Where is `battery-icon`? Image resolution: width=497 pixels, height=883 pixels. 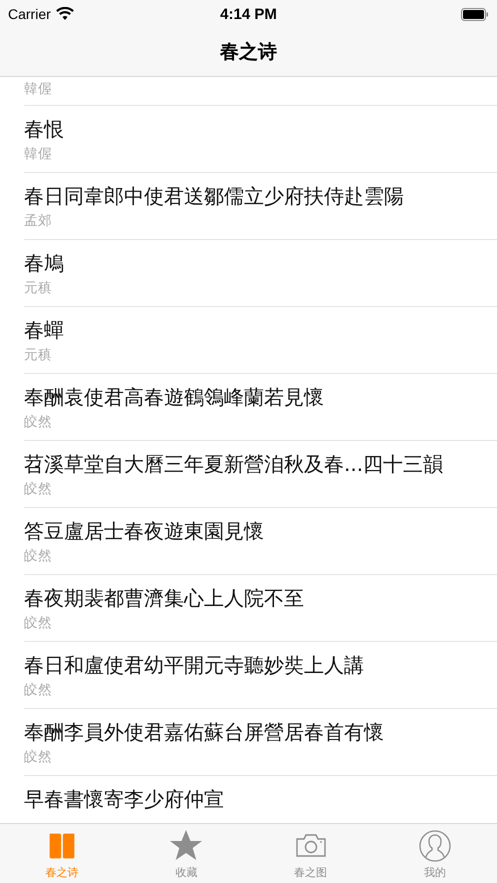
battery-icon is located at coordinates (475, 14).